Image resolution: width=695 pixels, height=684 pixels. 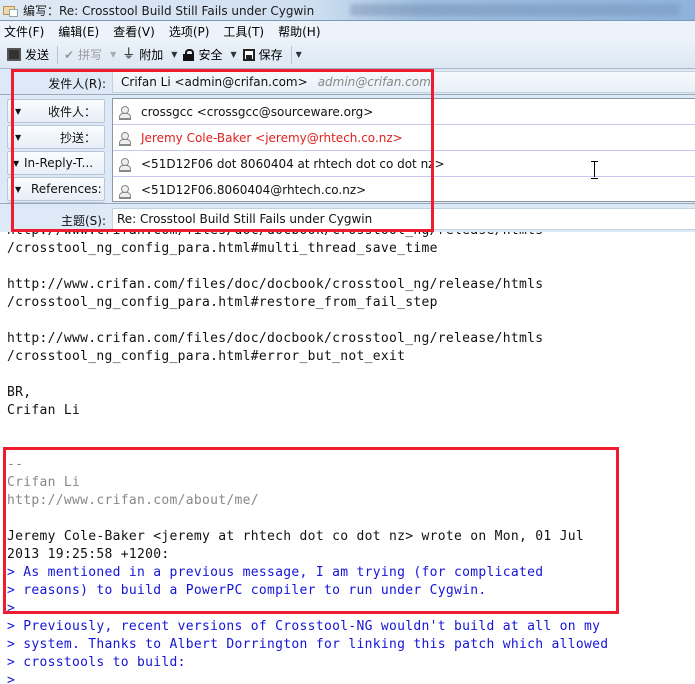 I want to click on checkmark-icon: ✔, so click(x=69, y=54).